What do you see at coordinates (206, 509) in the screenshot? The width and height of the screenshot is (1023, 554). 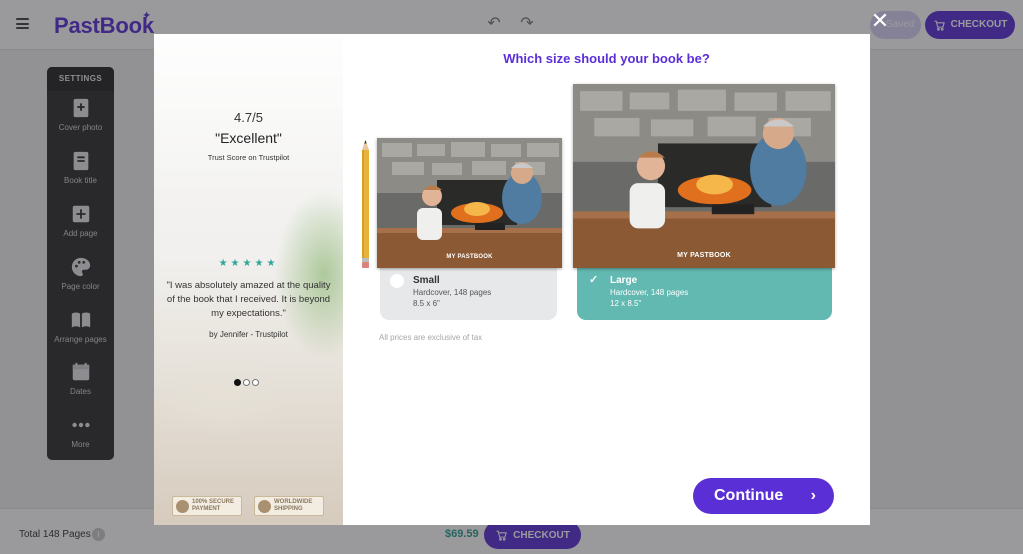 I see `badge-line2: Payment` at bounding box center [206, 509].